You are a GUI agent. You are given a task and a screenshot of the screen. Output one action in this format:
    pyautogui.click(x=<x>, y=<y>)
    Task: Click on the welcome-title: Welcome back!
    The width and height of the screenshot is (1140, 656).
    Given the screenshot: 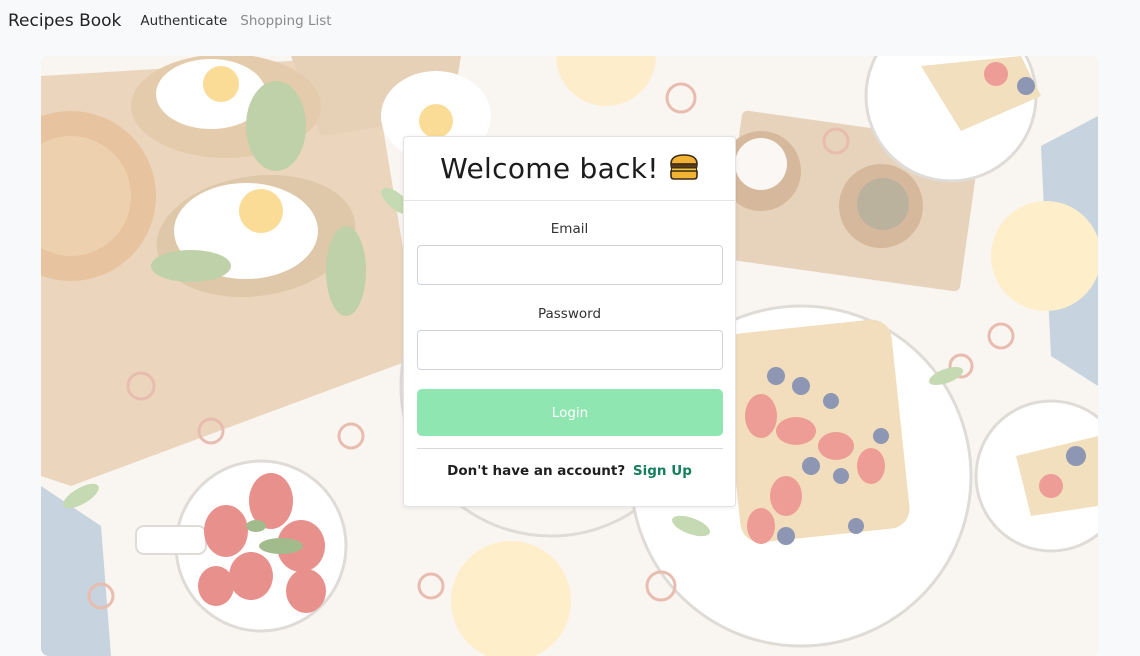 What is the action you would take?
    pyautogui.click(x=549, y=168)
    